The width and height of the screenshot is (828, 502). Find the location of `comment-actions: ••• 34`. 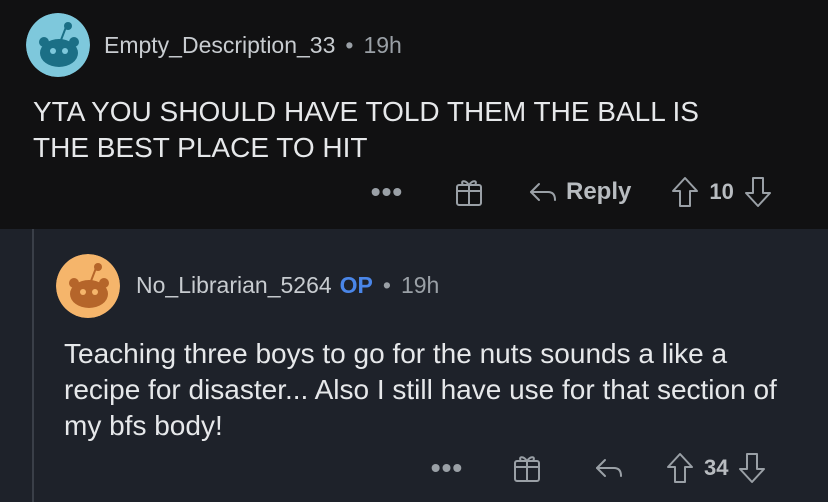

comment-actions: ••• 34 is located at coordinates (598, 468).